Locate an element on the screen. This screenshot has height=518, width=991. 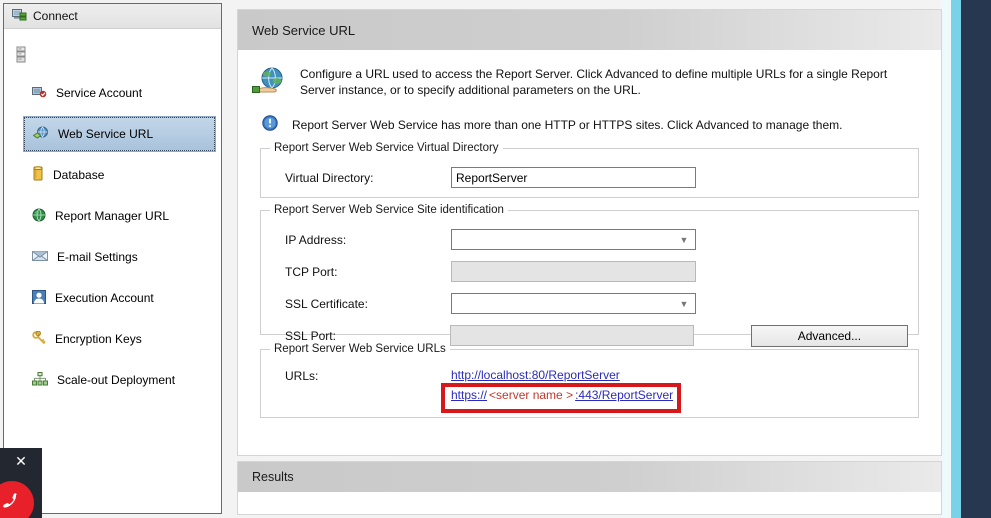
sidebar-item-report-manager-url: Report Manager URL is located at coordinates (119, 216).